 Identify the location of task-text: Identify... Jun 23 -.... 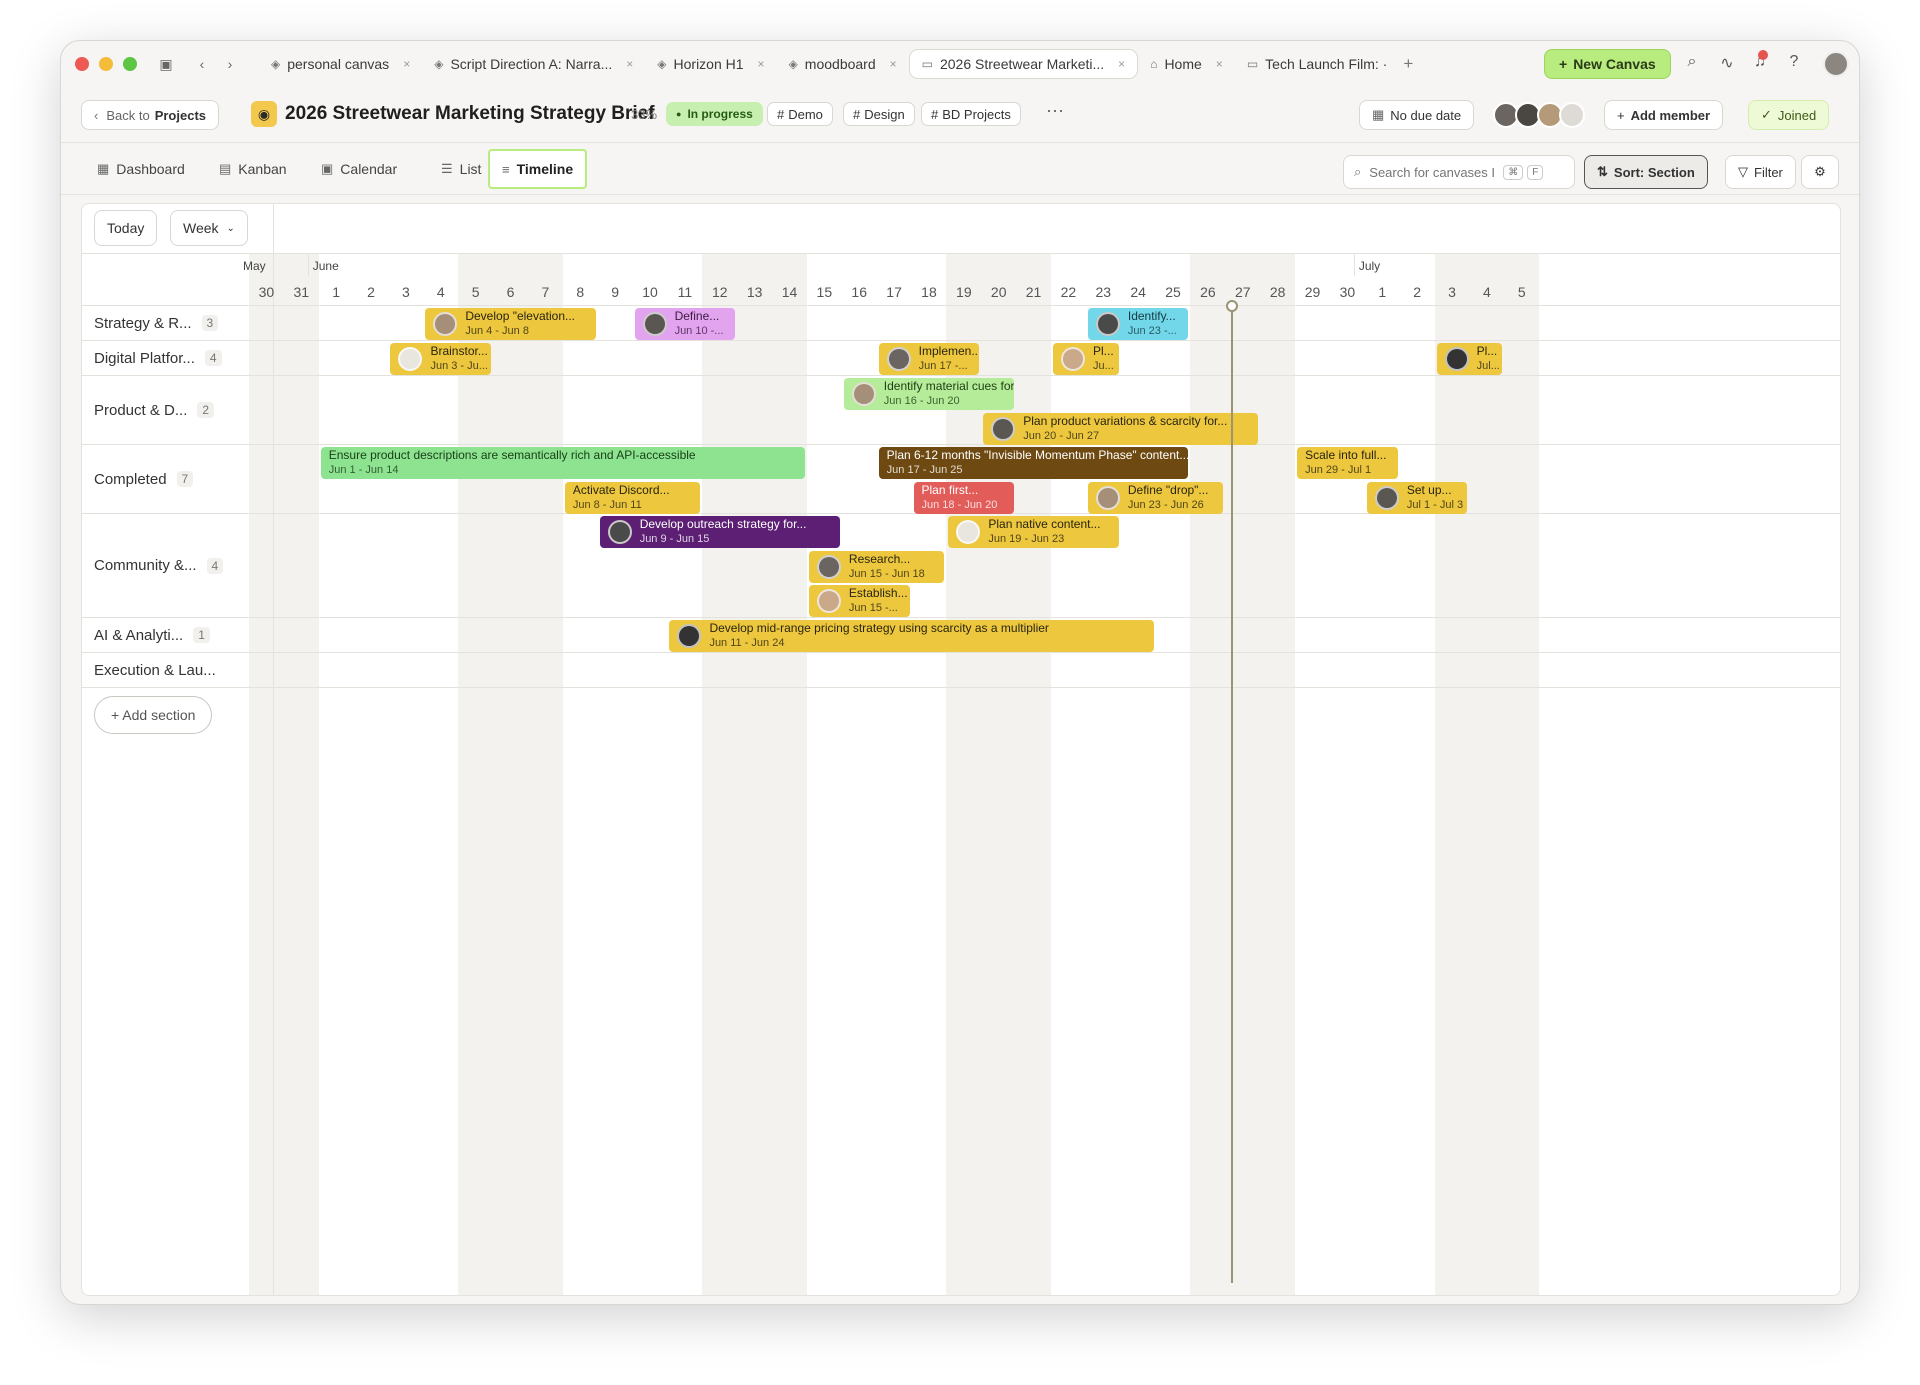
(1152, 324).